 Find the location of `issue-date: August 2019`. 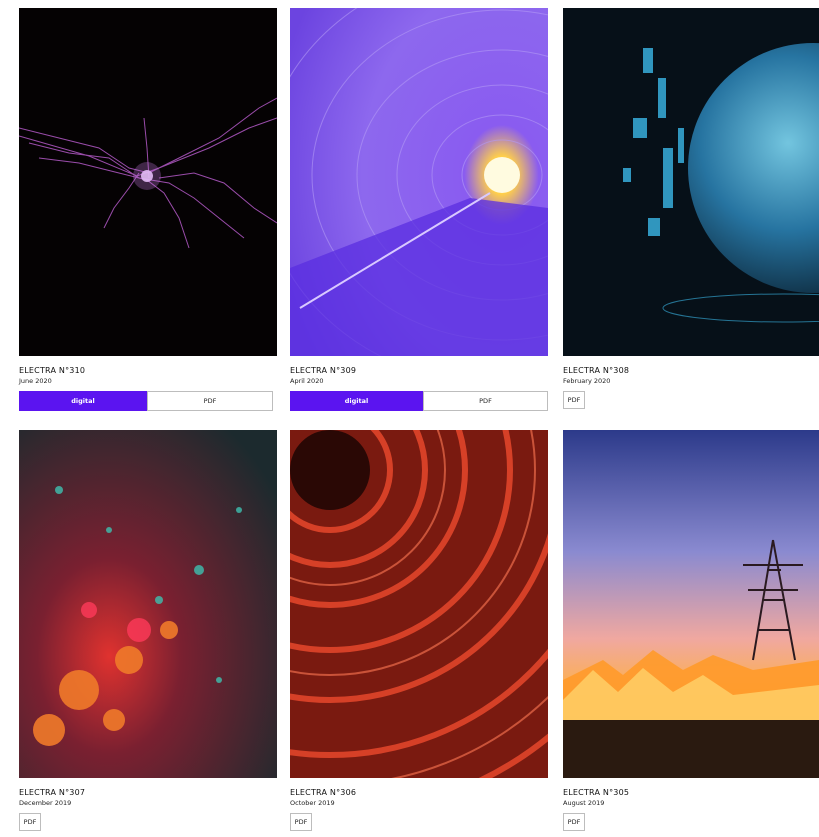

issue-date: August 2019 is located at coordinates (584, 803).